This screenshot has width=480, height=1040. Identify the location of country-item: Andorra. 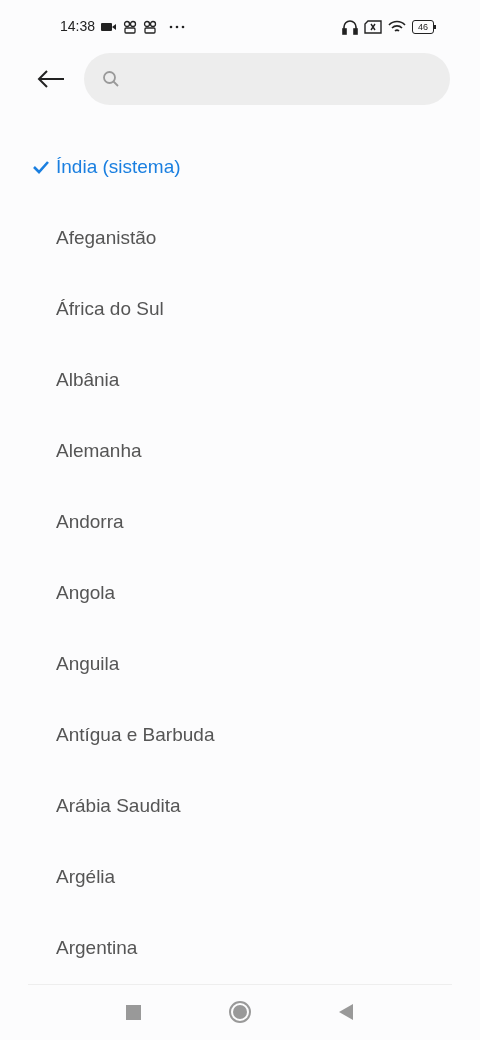
(240, 522).